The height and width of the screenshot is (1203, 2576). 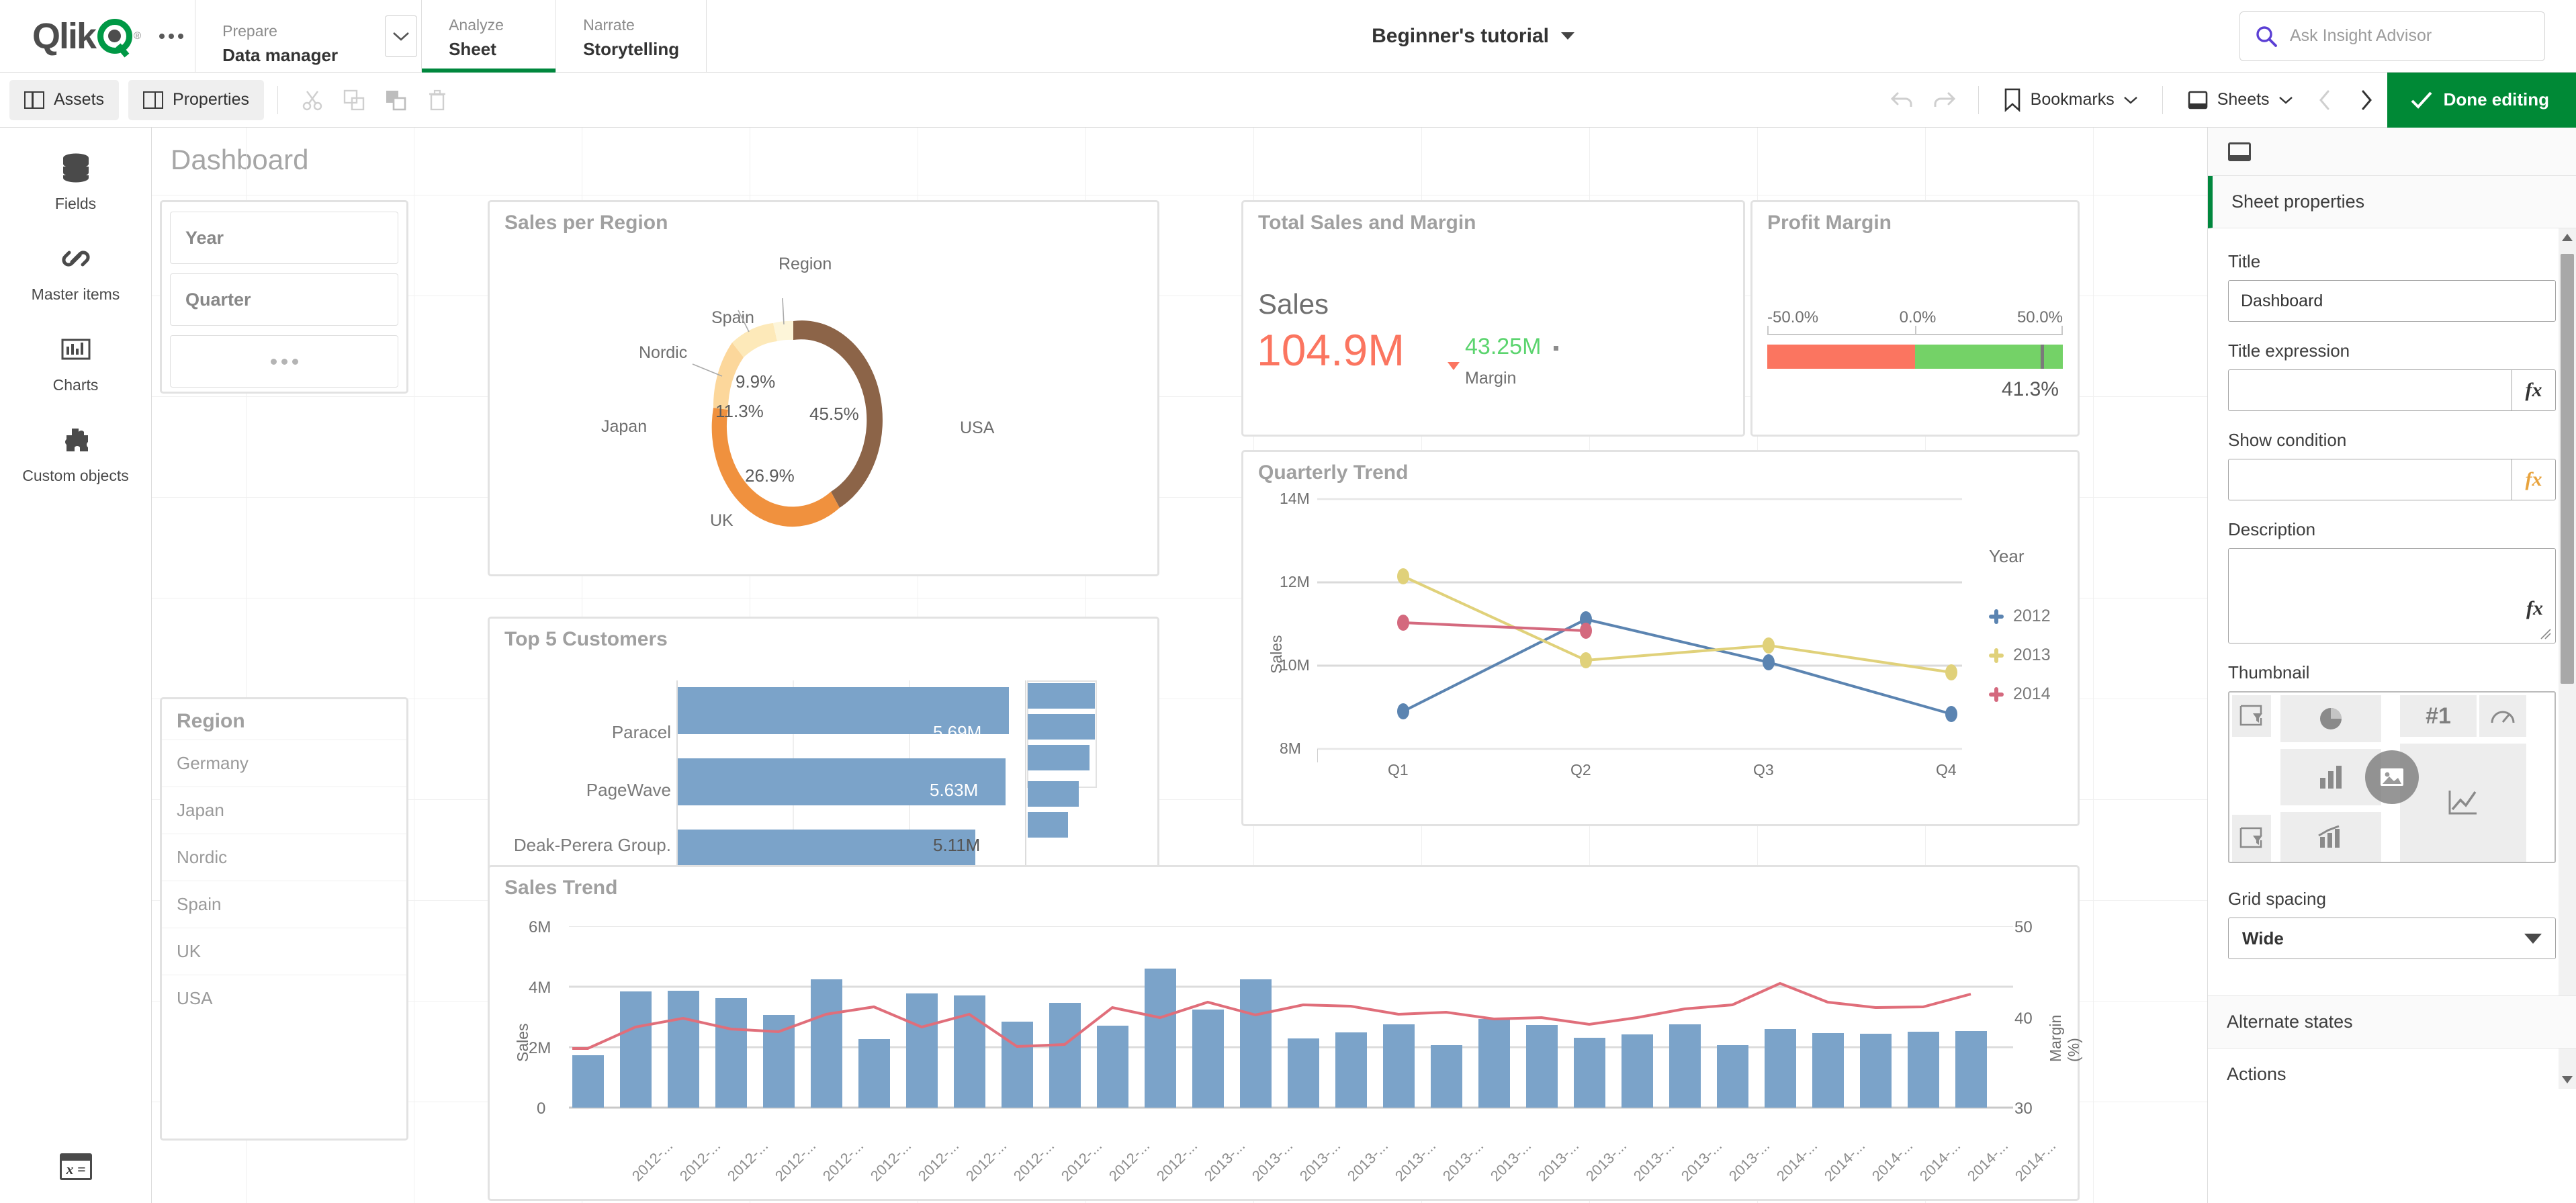 I want to click on kpi-secondary-label: Margin, so click(x=1491, y=378).